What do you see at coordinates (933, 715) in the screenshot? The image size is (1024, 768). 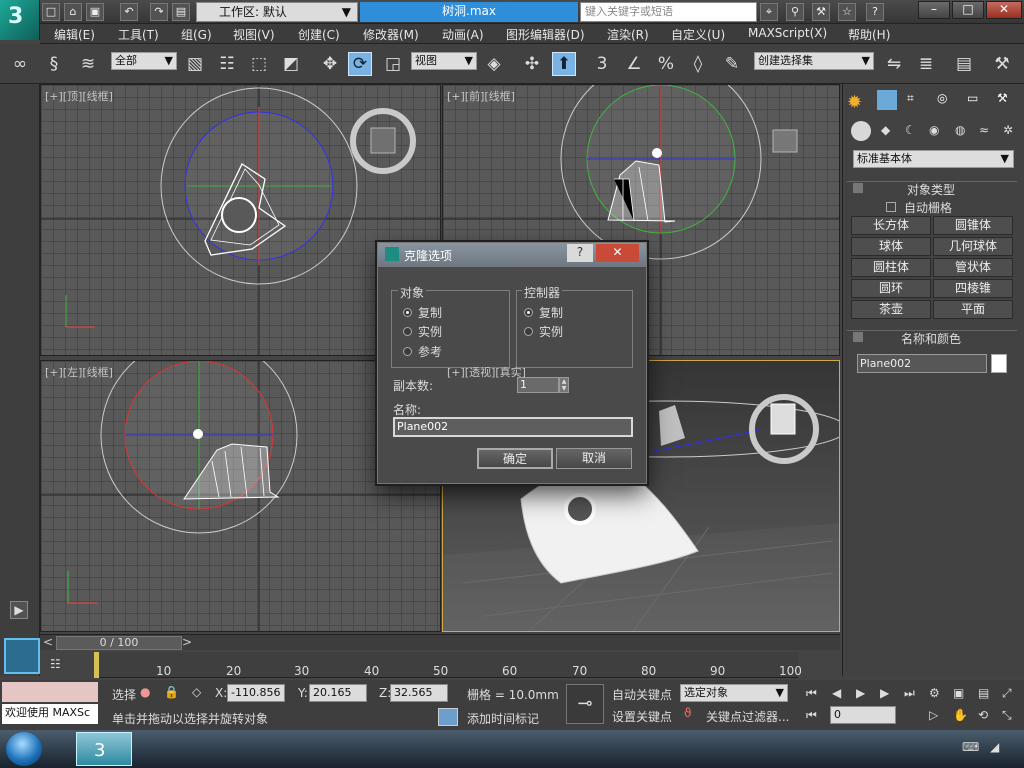 I see `field-of-view-icon: ▷` at bounding box center [933, 715].